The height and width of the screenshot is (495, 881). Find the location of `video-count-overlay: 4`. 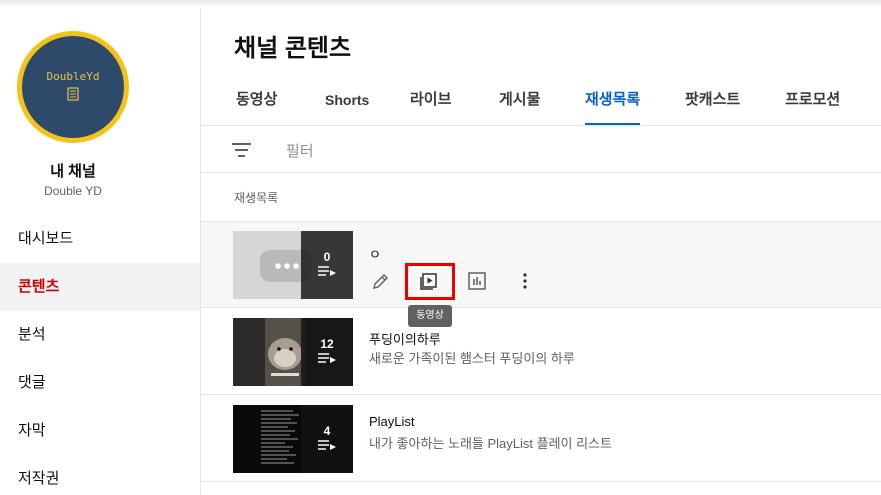

video-count-overlay: 4 is located at coordinates (327, 439).